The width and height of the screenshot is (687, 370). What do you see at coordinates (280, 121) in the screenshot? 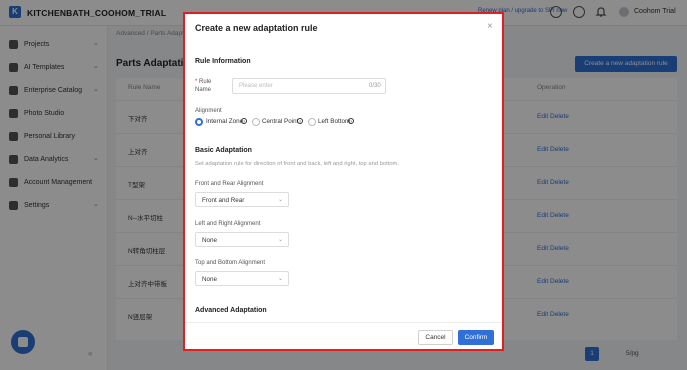
I see `radio-label: Central Point` at bounding box center [280, 121].